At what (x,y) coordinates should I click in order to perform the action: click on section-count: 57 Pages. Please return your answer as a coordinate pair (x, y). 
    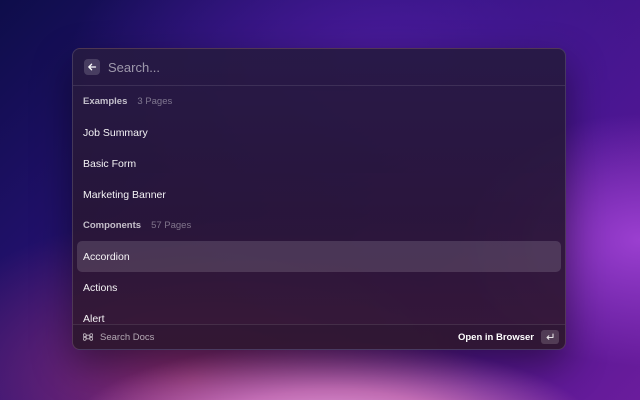
    Looking at the image, I should click on (171, 225).